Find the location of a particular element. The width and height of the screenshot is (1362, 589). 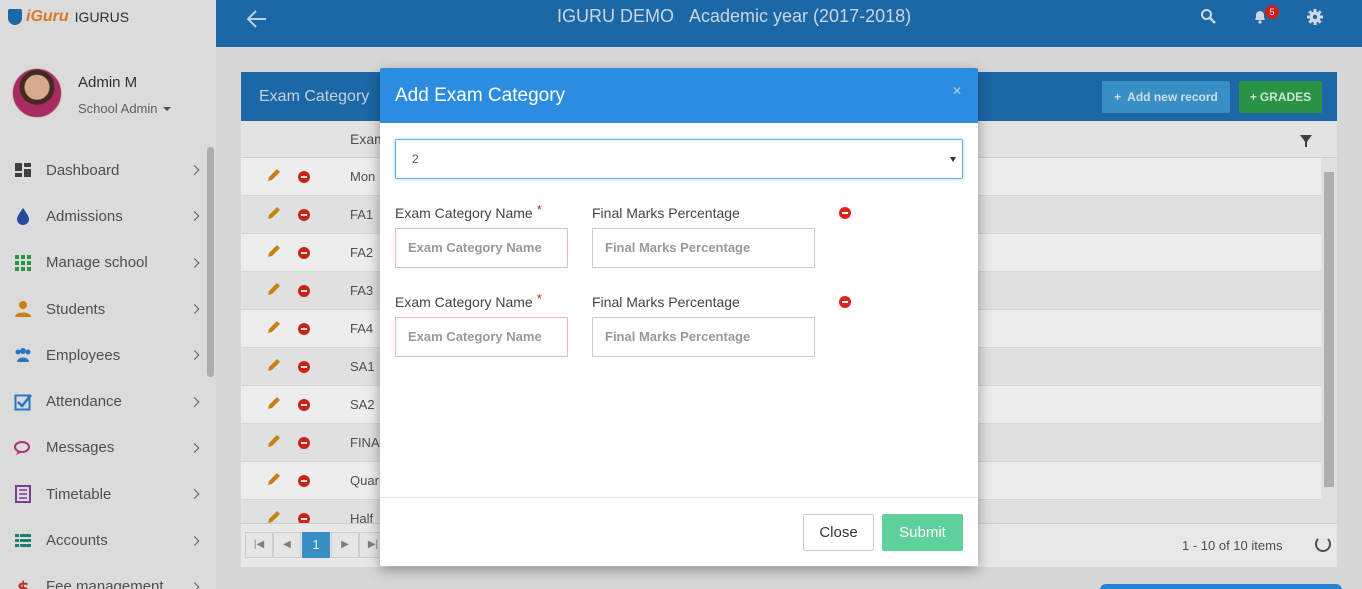

close-icon: ✕ is located at coordinates (957, 91).